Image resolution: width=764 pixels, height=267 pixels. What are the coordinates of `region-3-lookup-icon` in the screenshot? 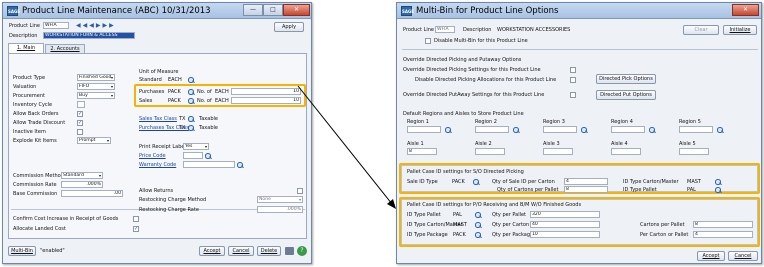 It's located at (584, 130).